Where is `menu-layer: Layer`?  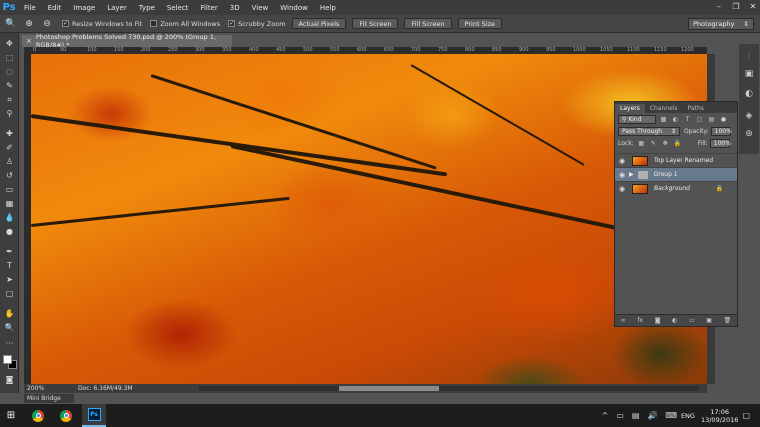
menu-layer: Layer is located at coordinates (117, 8).